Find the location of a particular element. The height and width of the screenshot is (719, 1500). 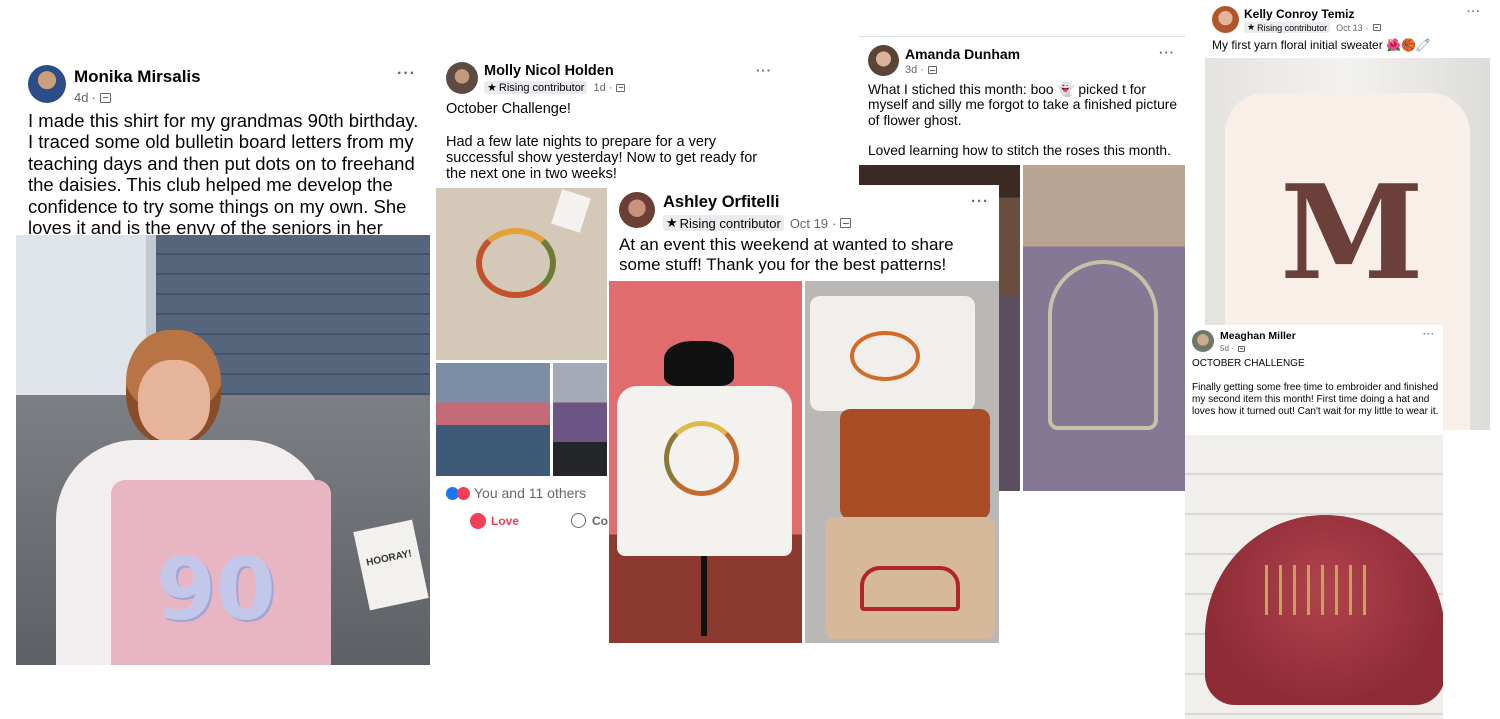

love-reaction-icon is located at coordinates (463, 493).